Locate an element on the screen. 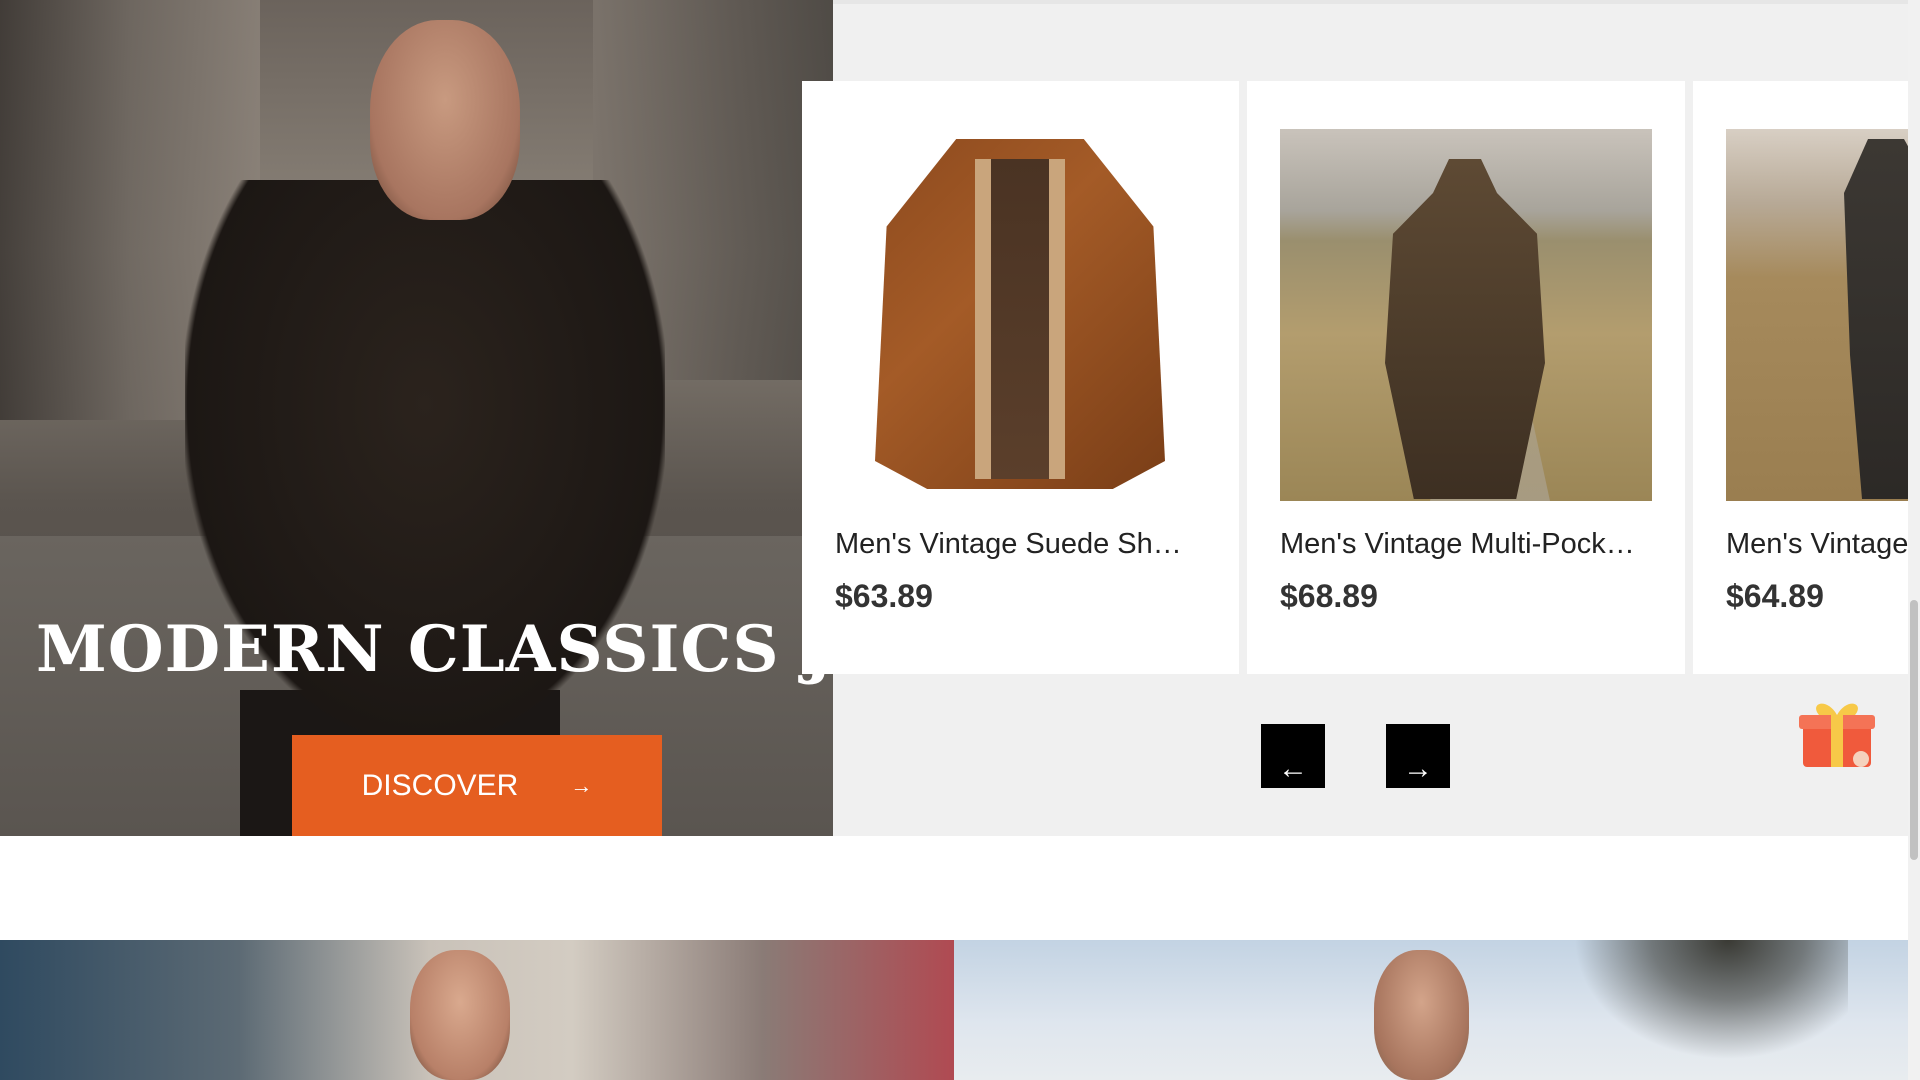 Image resolution: width=1920 pixels, height=1080 pixels. collection-banner-left is located at coordinates (477, 1010).